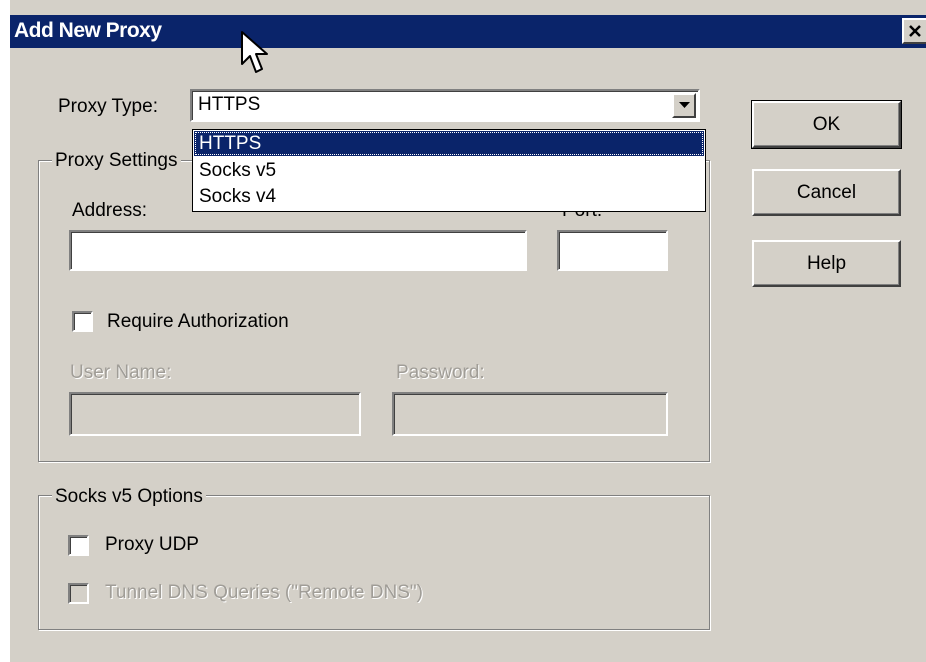 The image size is (926, 662). What do you see at coordinates (215, 414) in the screenshot?
I see `username-input` at bounding box center [215, 414].